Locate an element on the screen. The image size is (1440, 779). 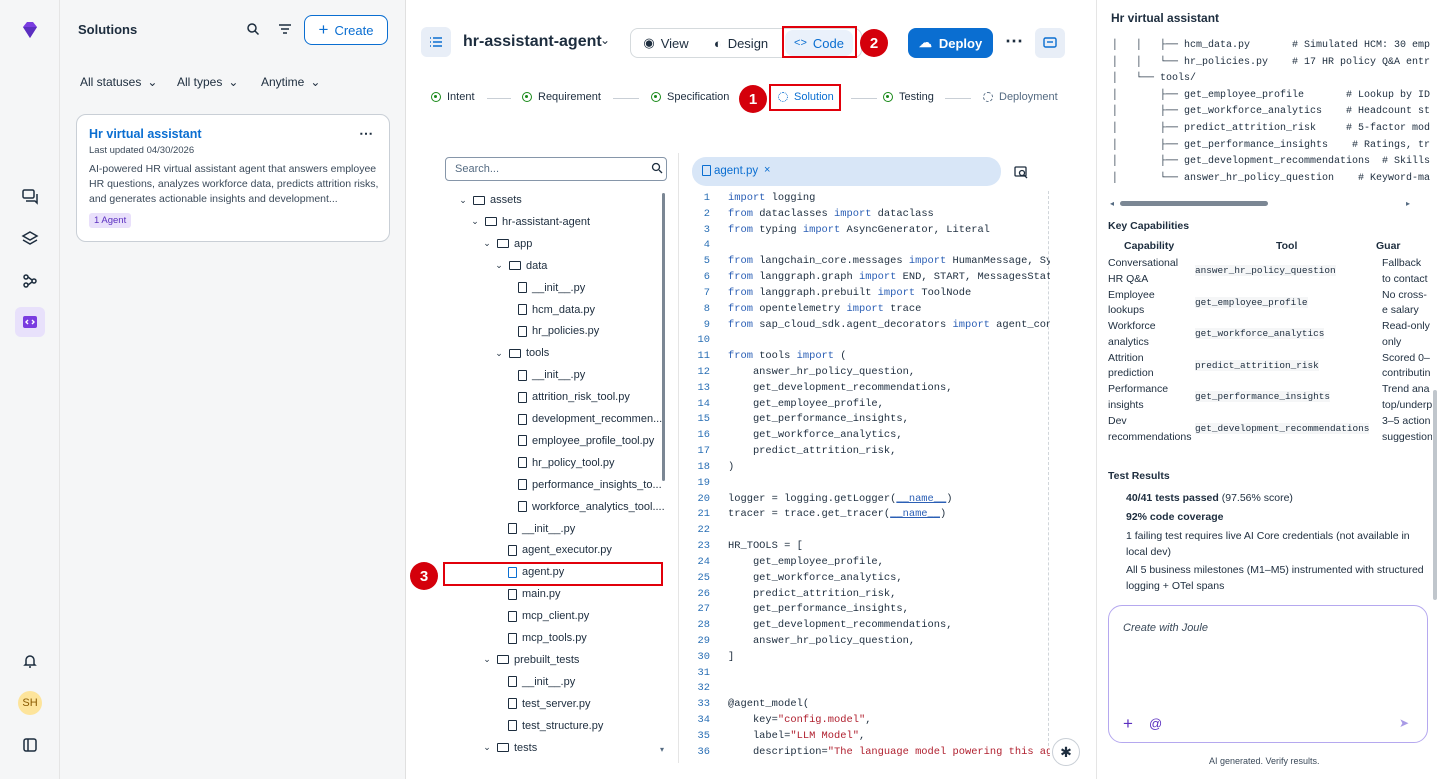
more-icon: ⋯ is located at coordinates (366, 133).